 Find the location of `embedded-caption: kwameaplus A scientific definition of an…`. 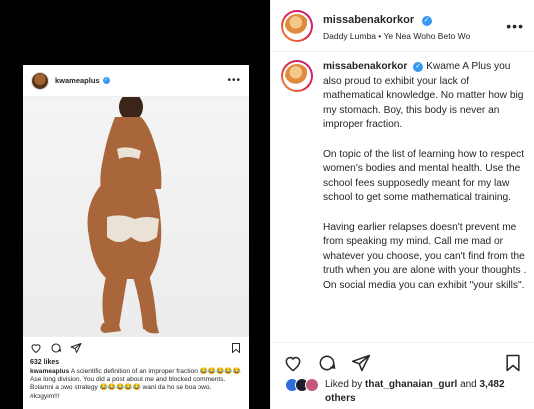

embedded-caption: kwameaplus A scientific definition of an… is located at coordinates (136, 384).